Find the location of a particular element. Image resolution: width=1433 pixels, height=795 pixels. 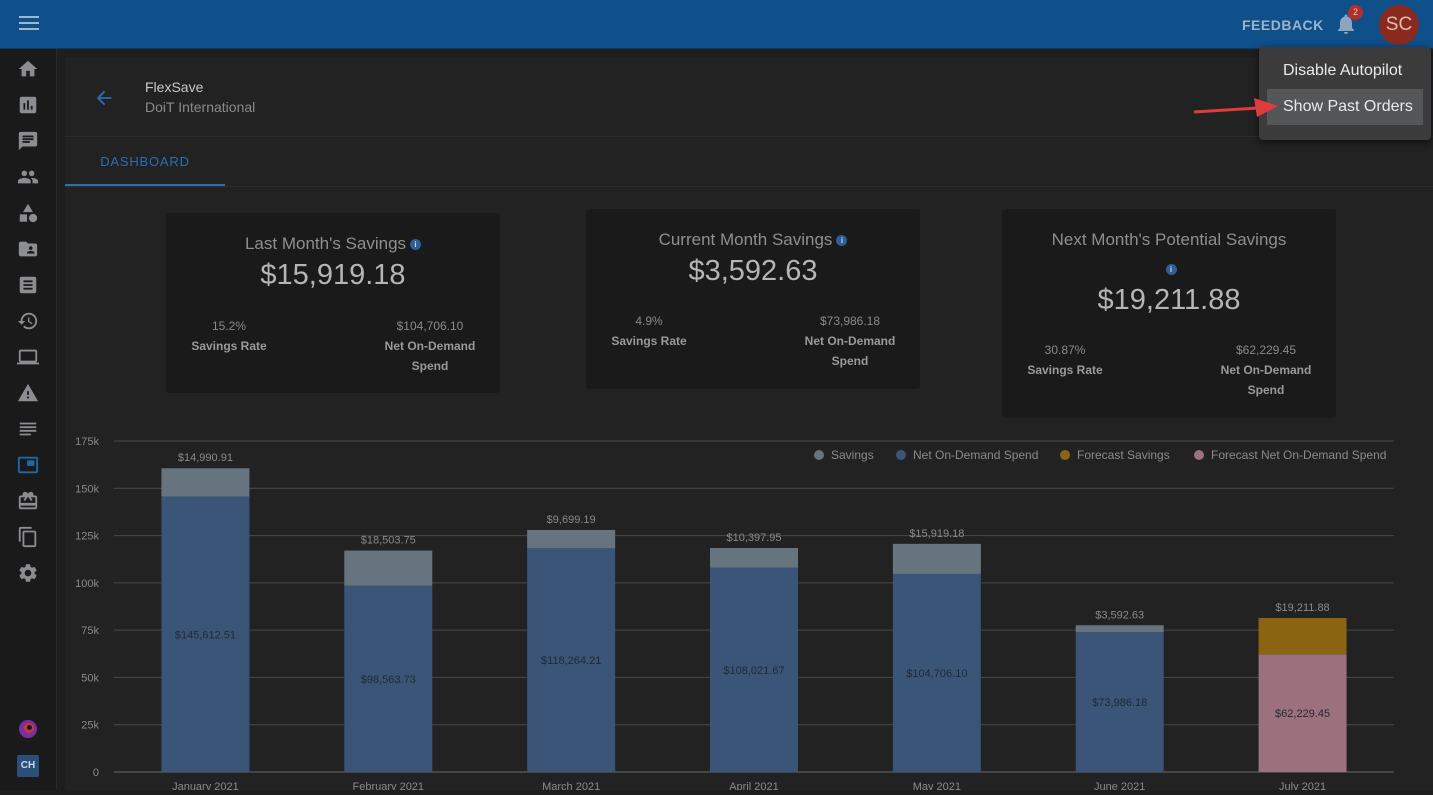

bar-label-top: $10,397.95 is located at coordinates (753, 538).